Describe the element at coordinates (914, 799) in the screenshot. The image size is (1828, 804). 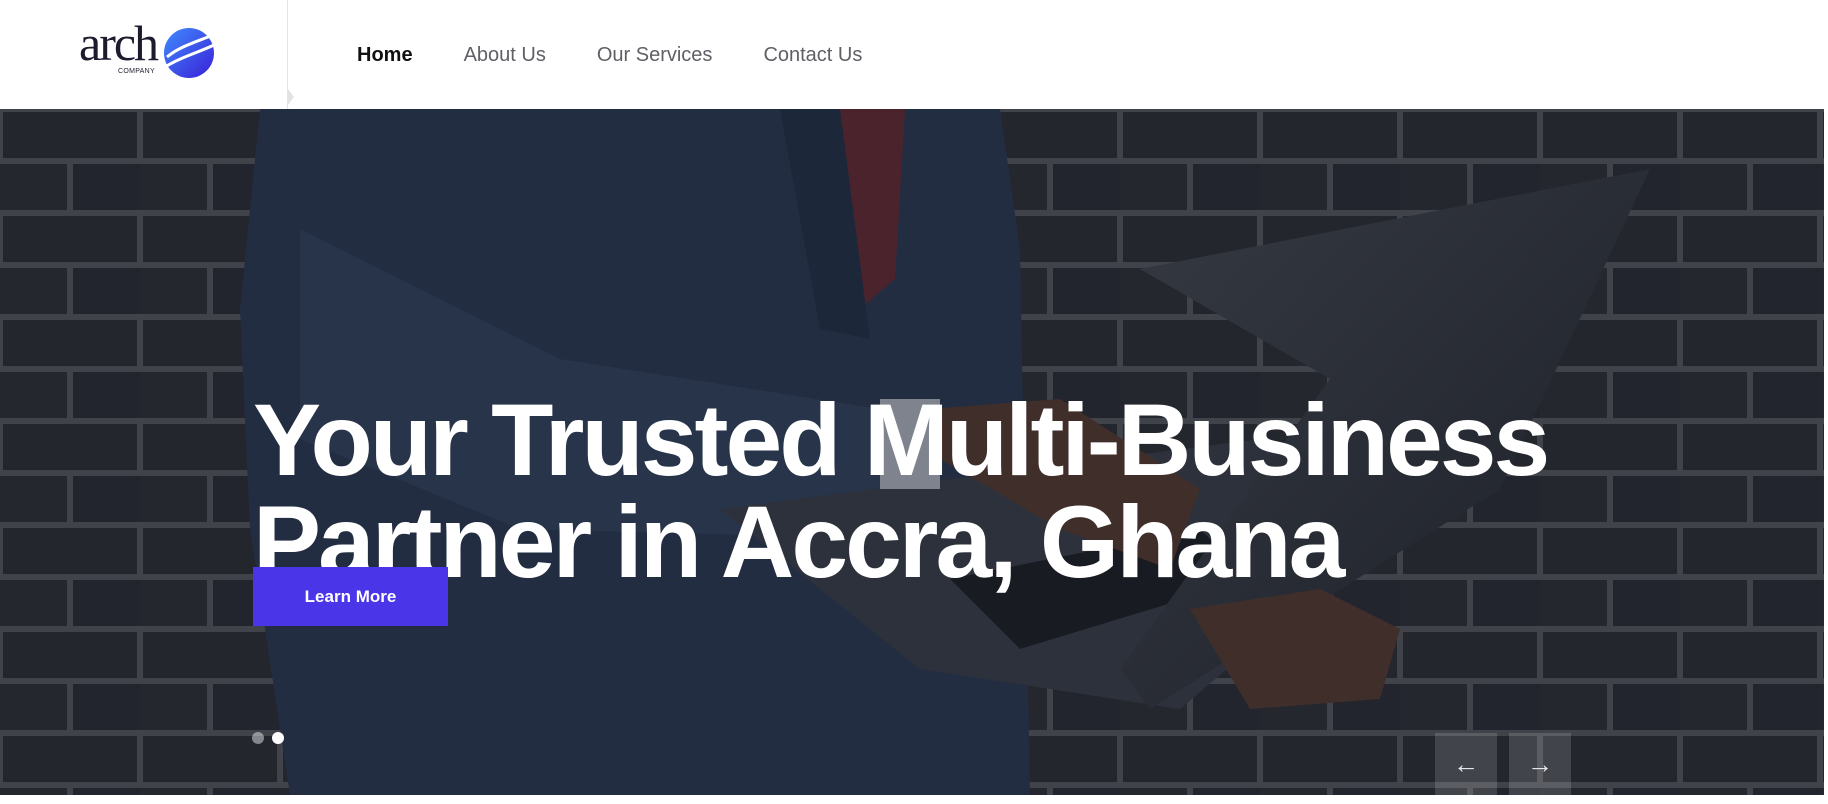
I see `page-edge-bottom` at that location.